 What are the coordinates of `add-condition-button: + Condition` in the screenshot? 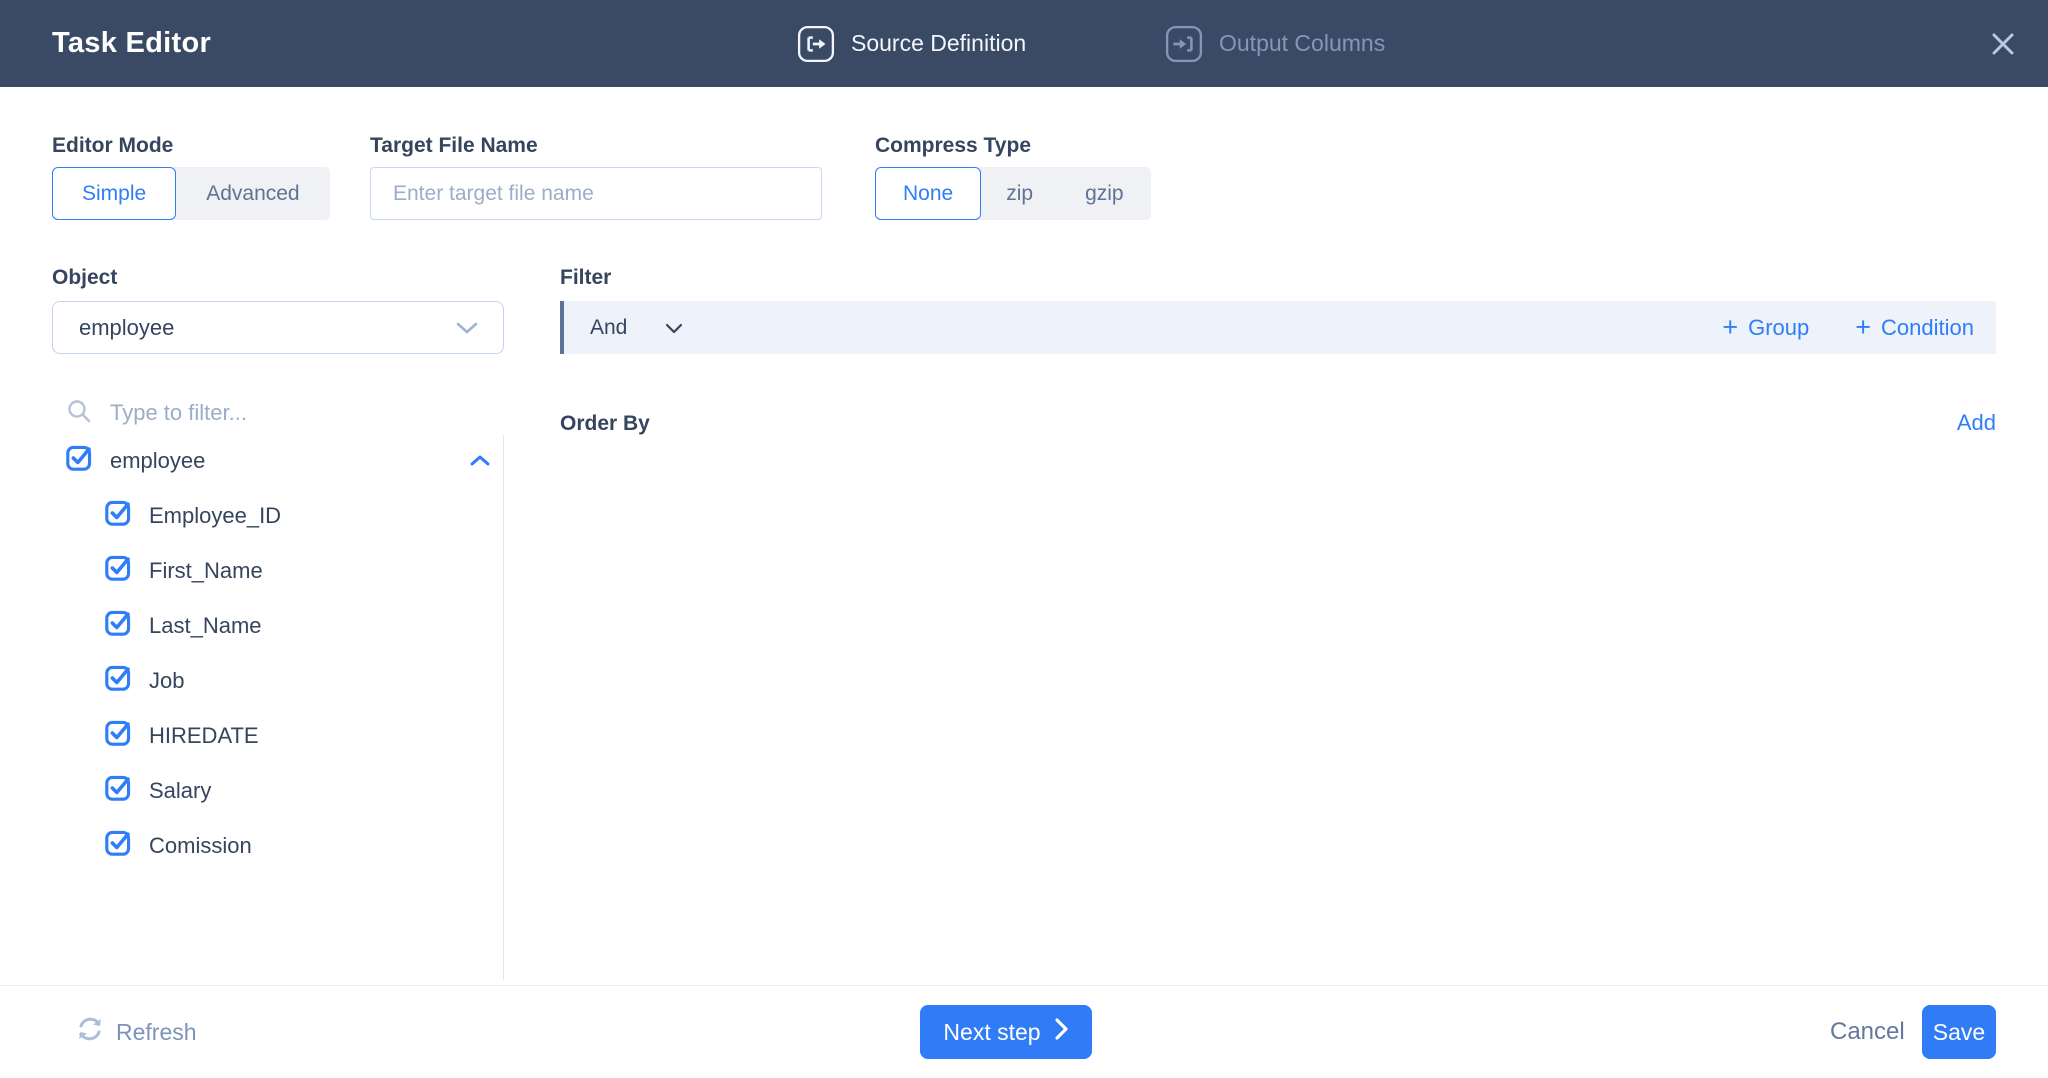 It's located at (1914, 327).